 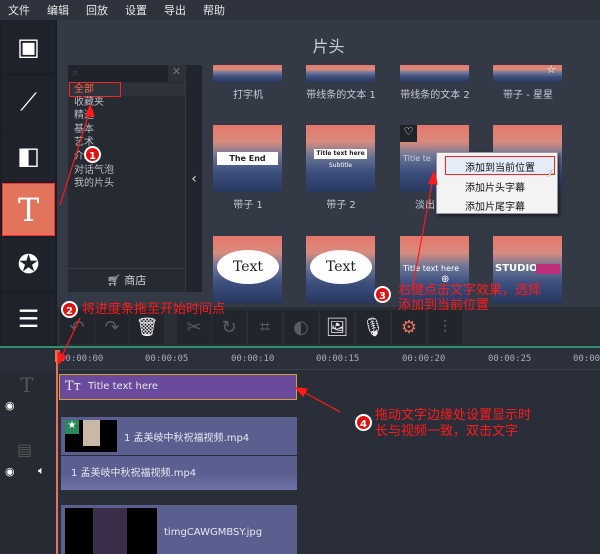 I want to click on annotation-number: 3, so click(x=382, y=294).